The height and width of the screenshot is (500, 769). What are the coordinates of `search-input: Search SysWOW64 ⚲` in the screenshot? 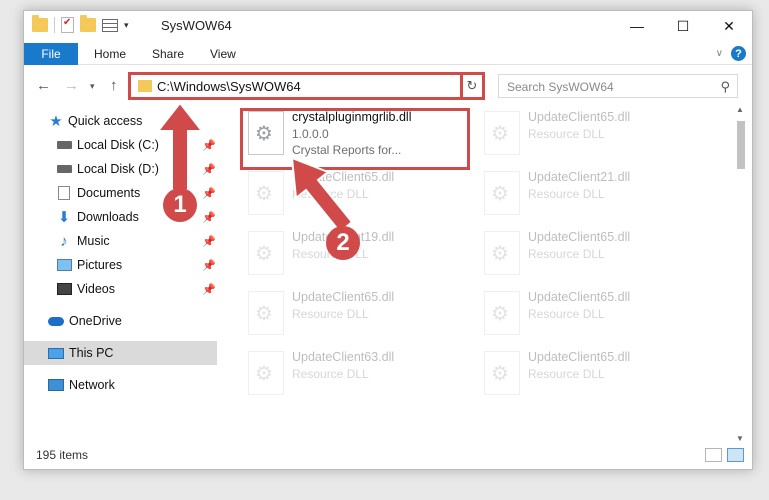 It's located at (618, 86).